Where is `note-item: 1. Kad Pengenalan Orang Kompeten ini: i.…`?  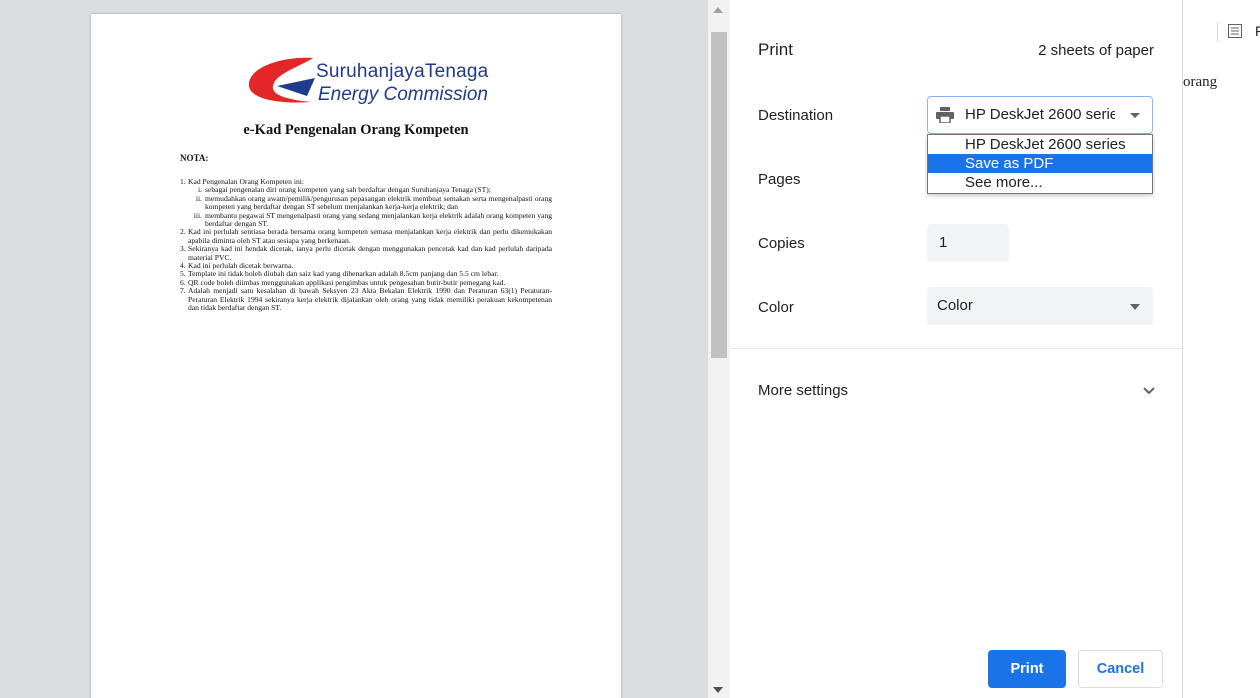 note-item: 1. Kad Pengenalan Orang Kompeten ini: i.… is located at coordinates (366, 203).